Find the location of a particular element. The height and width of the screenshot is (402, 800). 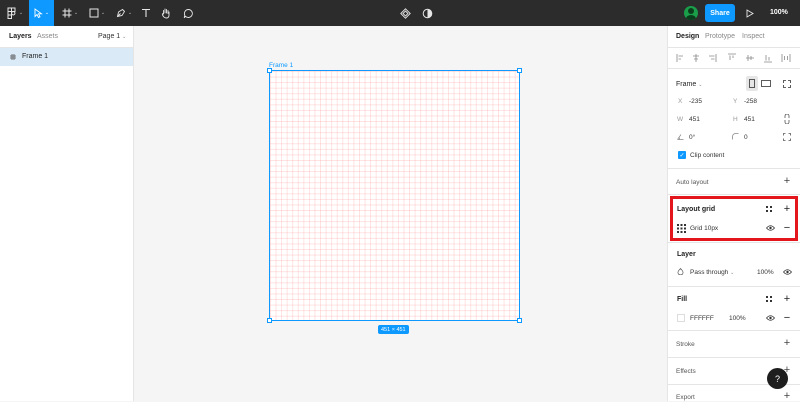

portrait-icon is located at coordinates (752, 83).